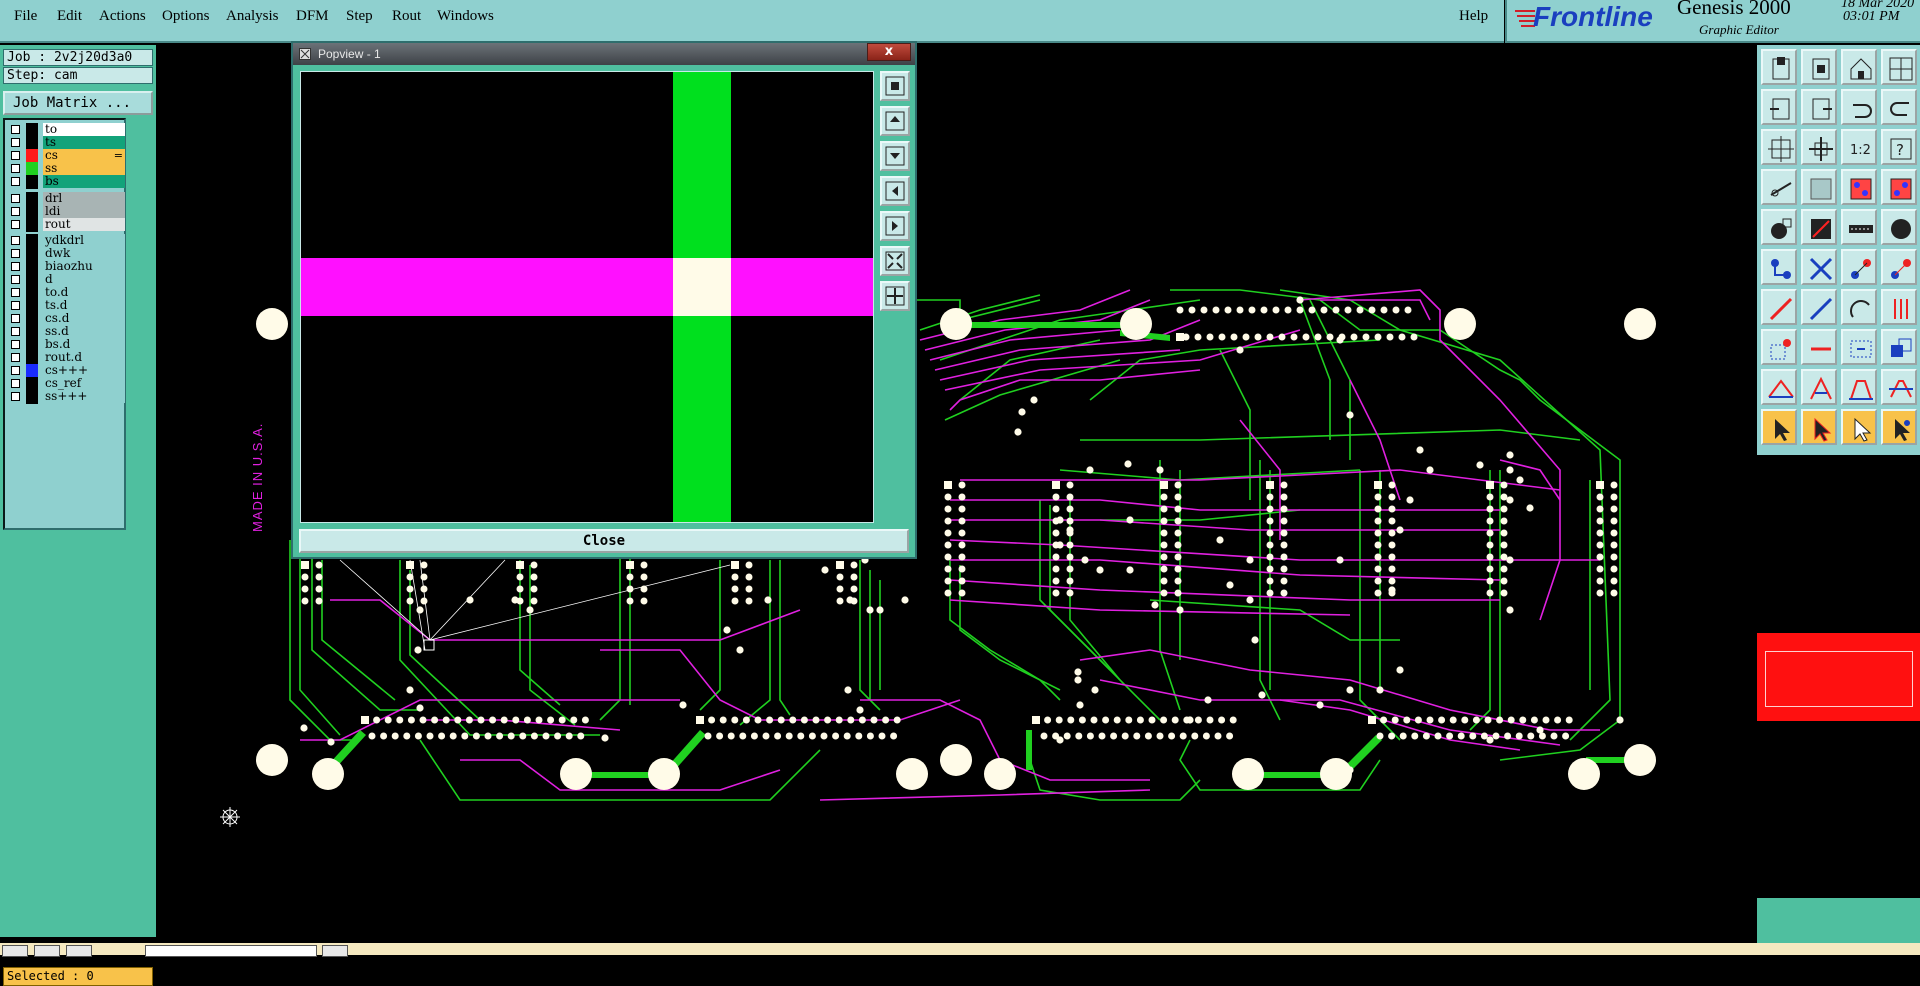 This screenshot has height=986, width=1920. What do you see at coordinates (66, 199) in the screenshot?
I see `layer-row-drl: drl` at bounding box center [66, 199].